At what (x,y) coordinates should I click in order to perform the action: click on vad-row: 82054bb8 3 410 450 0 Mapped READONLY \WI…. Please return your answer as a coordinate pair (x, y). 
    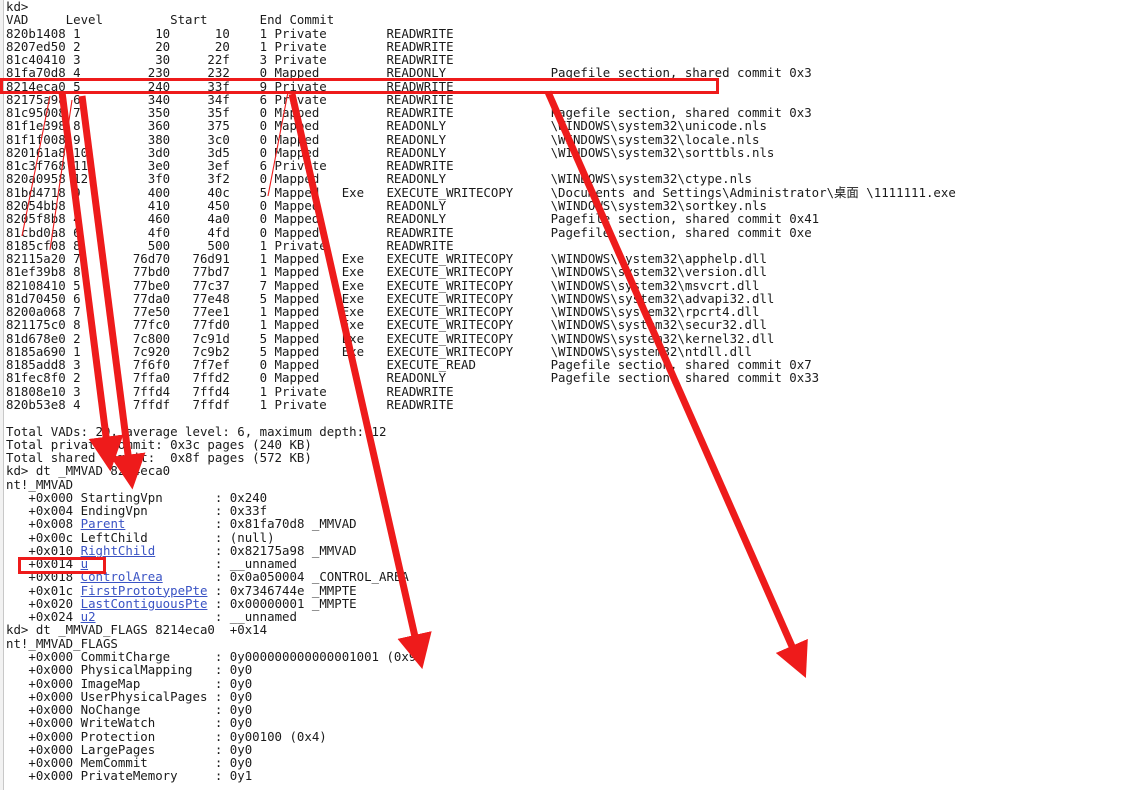
    Looking at the image, I should click on (386, 205).